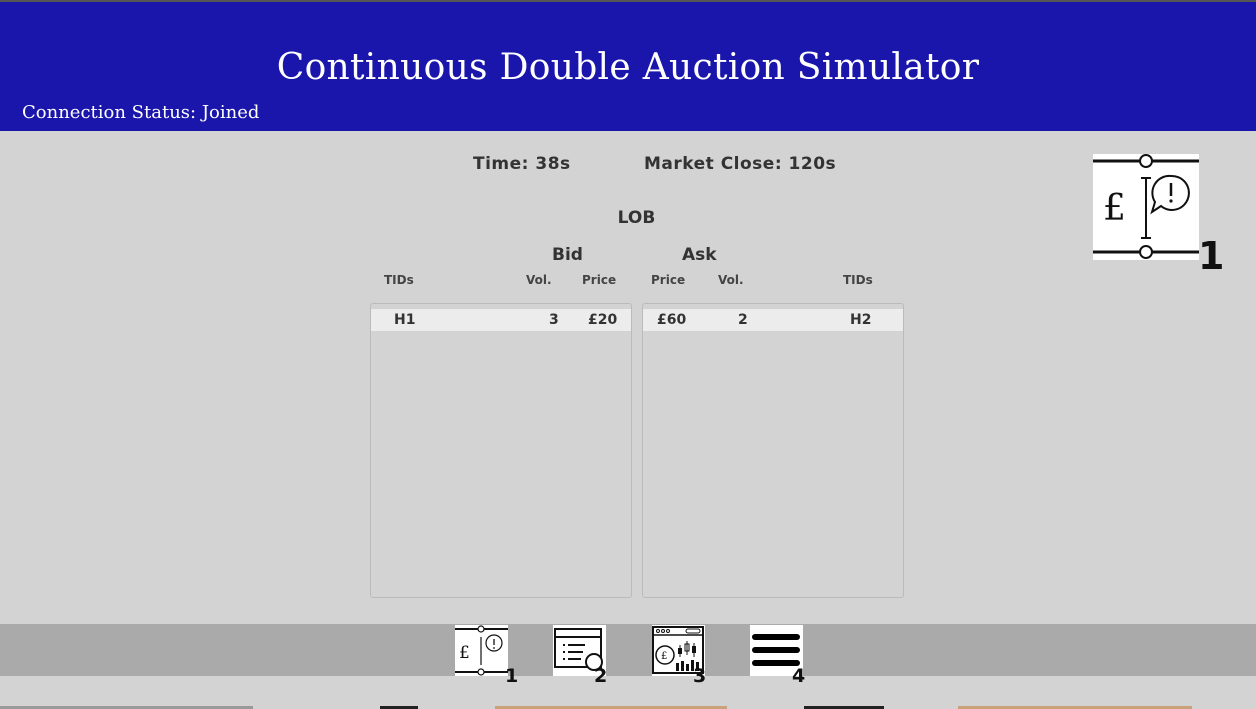  I want to click on bid-heading: Bid, so click(567, 255).